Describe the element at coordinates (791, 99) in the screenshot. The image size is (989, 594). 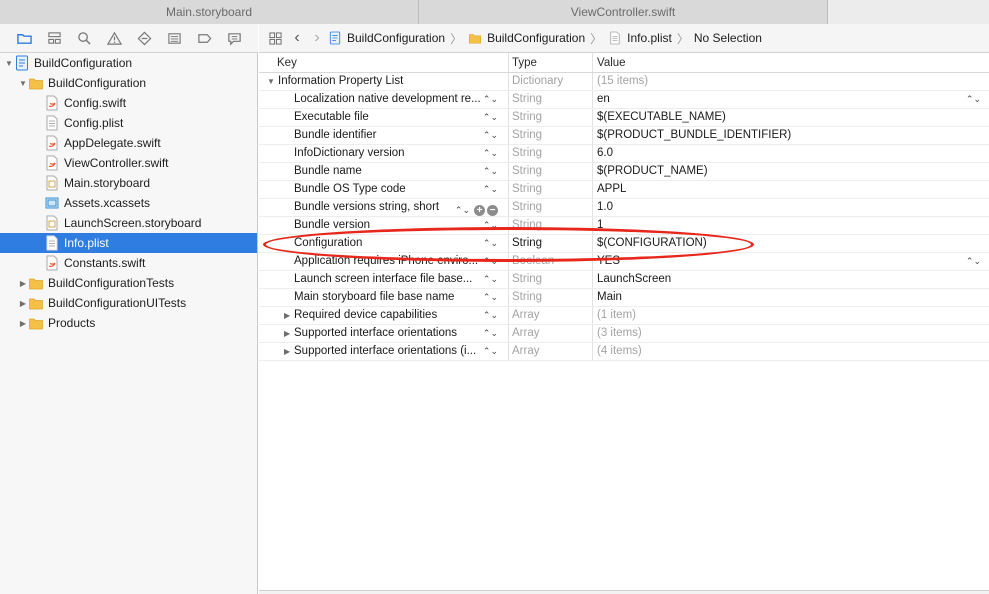
I see `plist-value-cell: en ⌃⌄` at that location.